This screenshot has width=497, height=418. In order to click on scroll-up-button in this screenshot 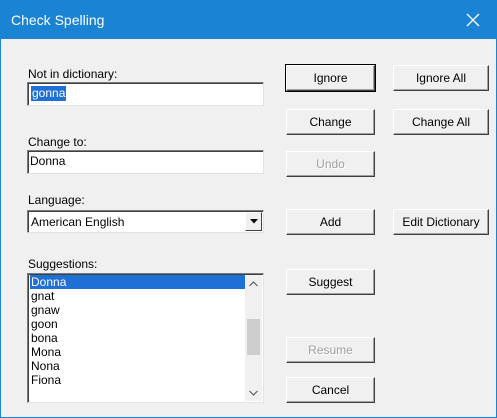, I will do `click(253, 283)`.